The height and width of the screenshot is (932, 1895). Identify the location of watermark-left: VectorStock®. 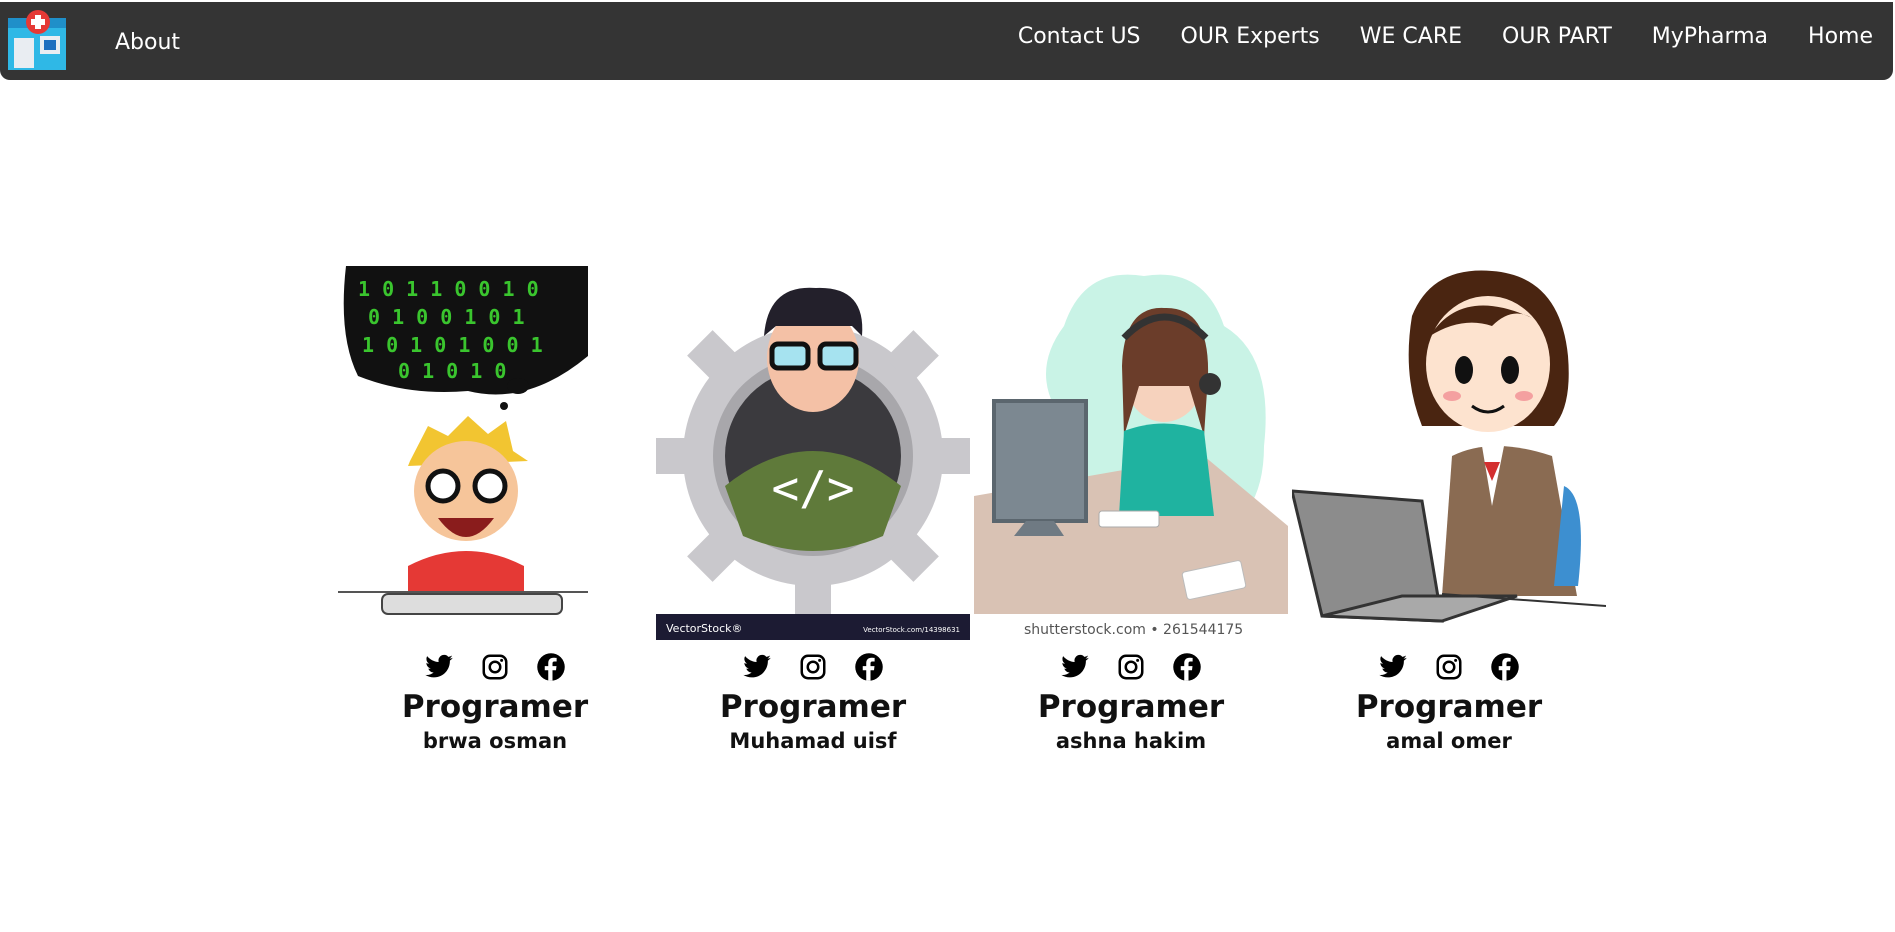
(704, 628).